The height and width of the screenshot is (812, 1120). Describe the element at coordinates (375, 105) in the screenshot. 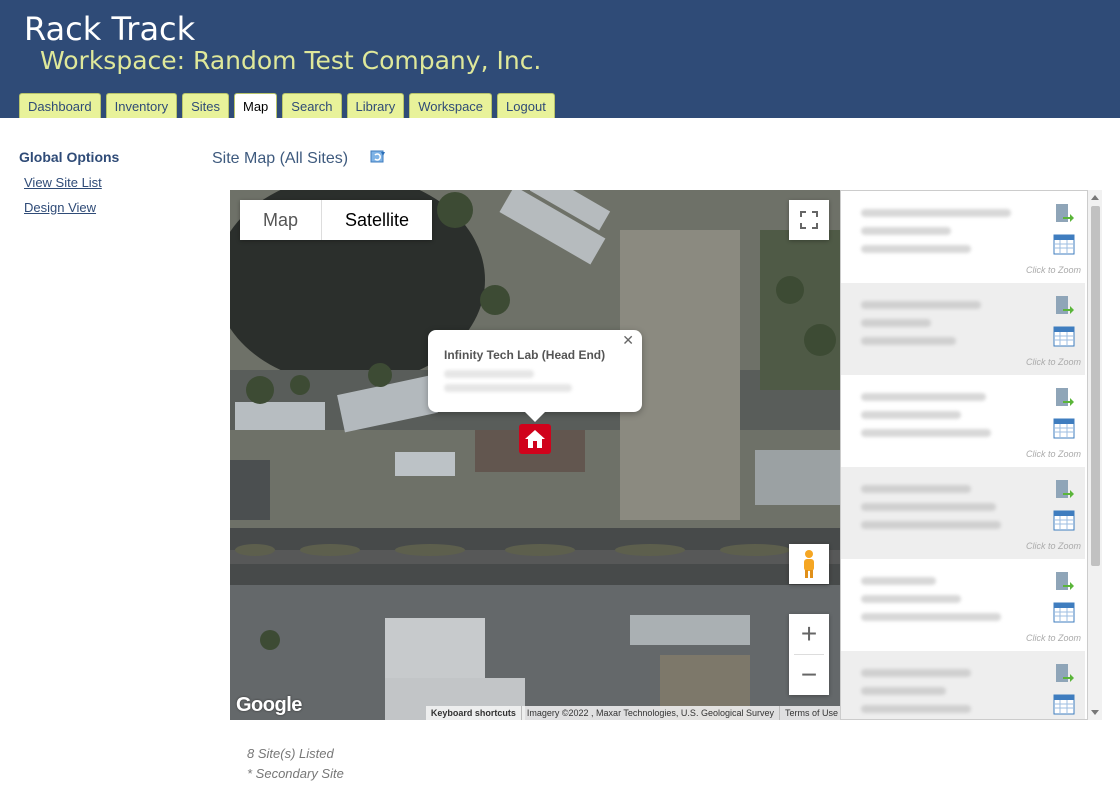

I see `tab-library: Library` at that location.